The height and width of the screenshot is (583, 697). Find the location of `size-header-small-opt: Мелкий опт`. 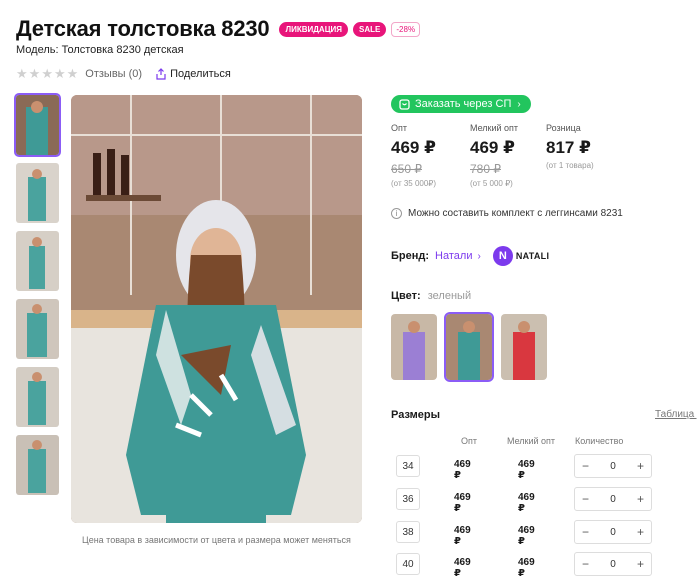

size-header-small-opt: Мелкий опт is located at coordinates (531, 441).